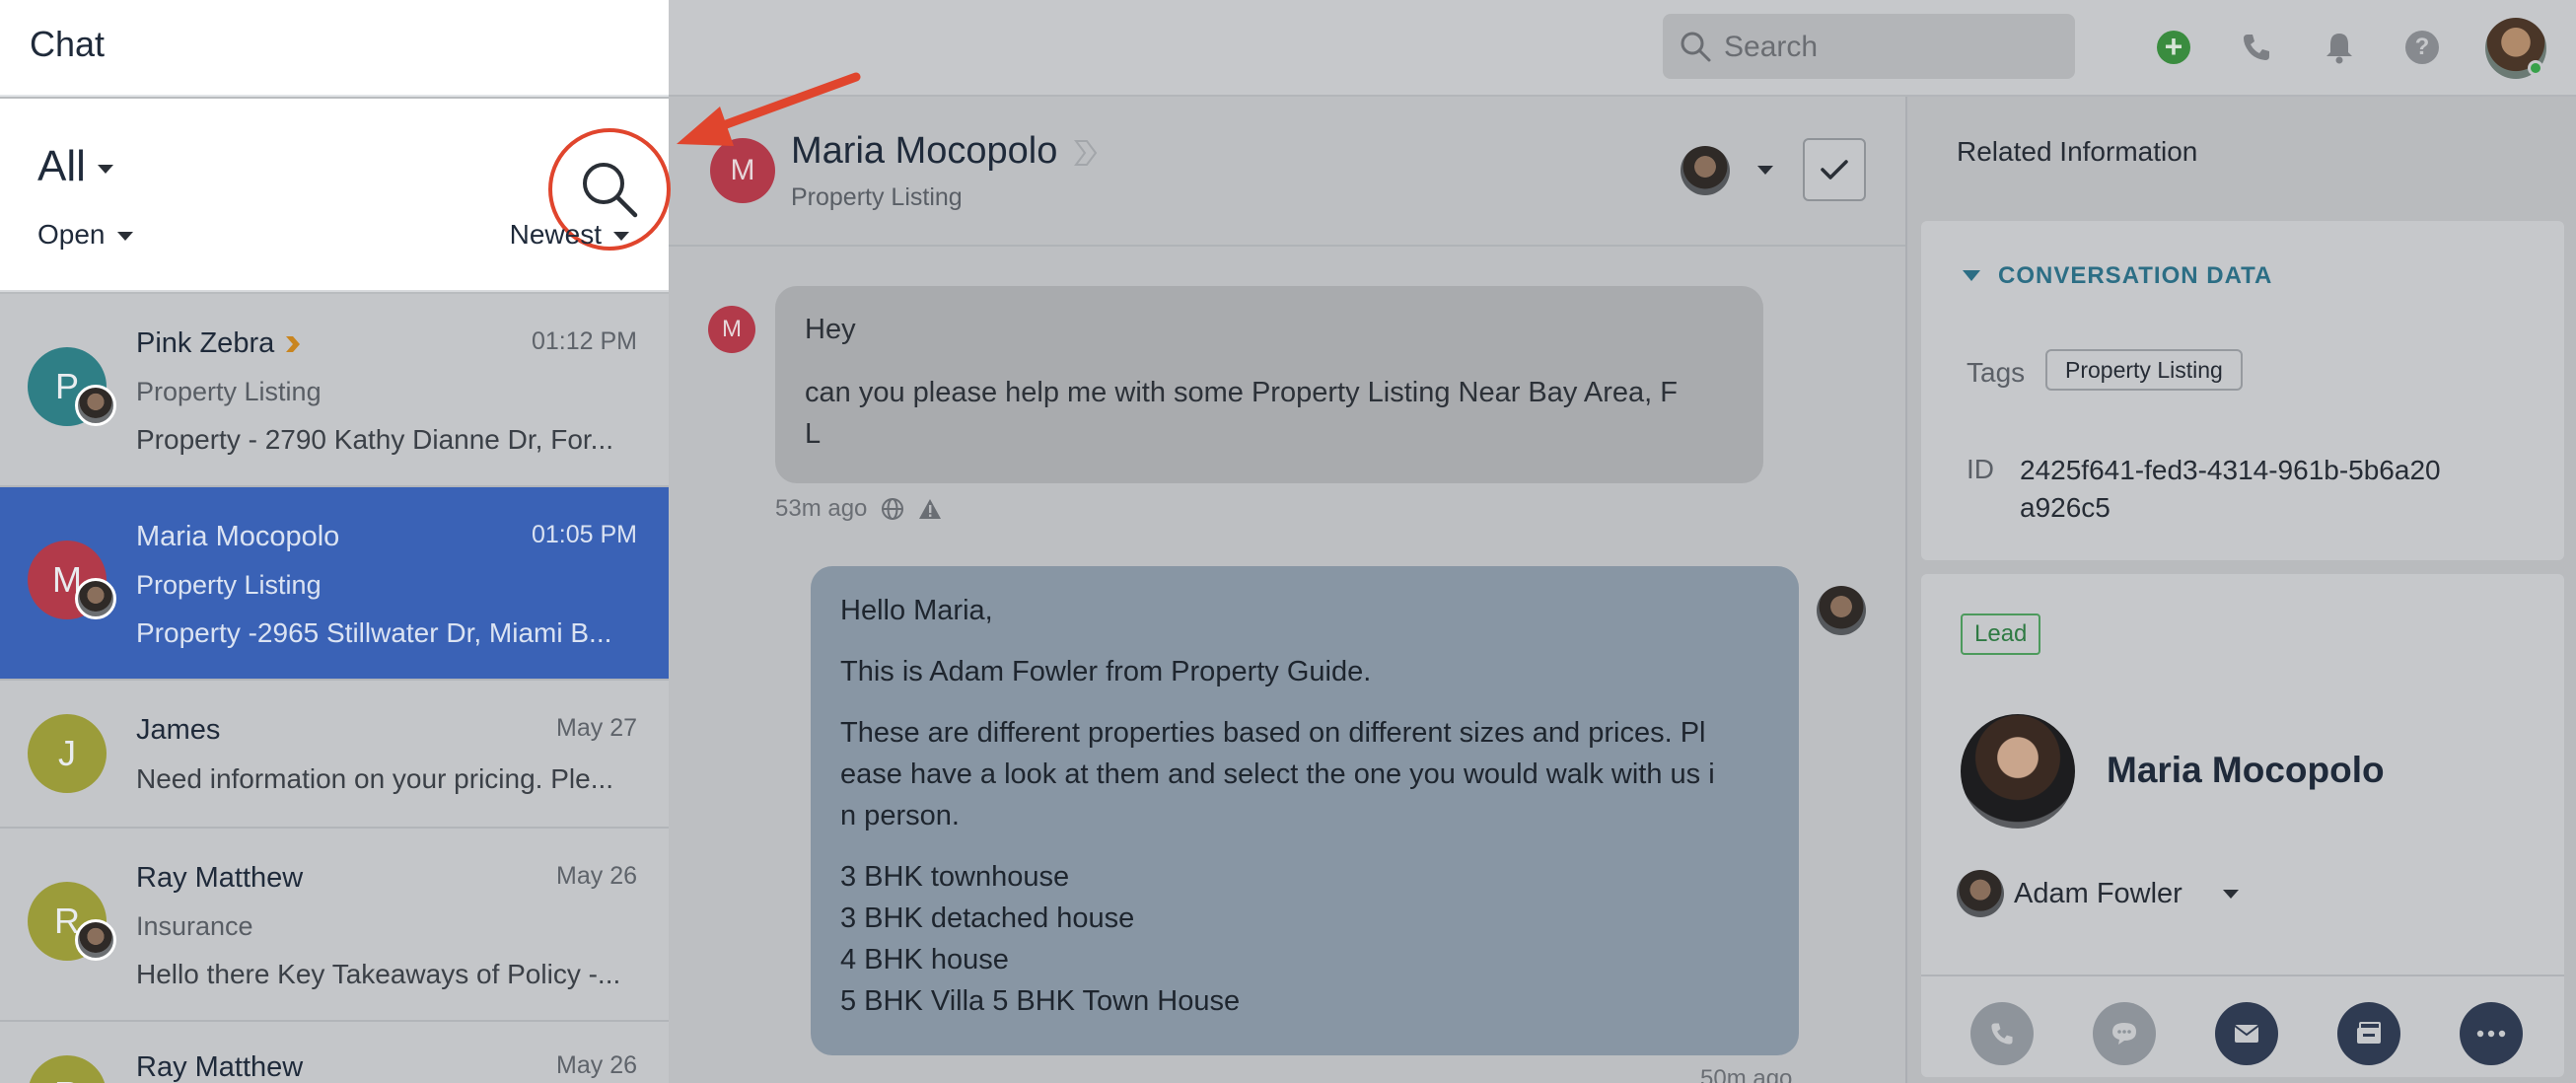 The width and height of the screenshot is (2576, 1083). I want to click on add-icon: +, so click(2173, 48).